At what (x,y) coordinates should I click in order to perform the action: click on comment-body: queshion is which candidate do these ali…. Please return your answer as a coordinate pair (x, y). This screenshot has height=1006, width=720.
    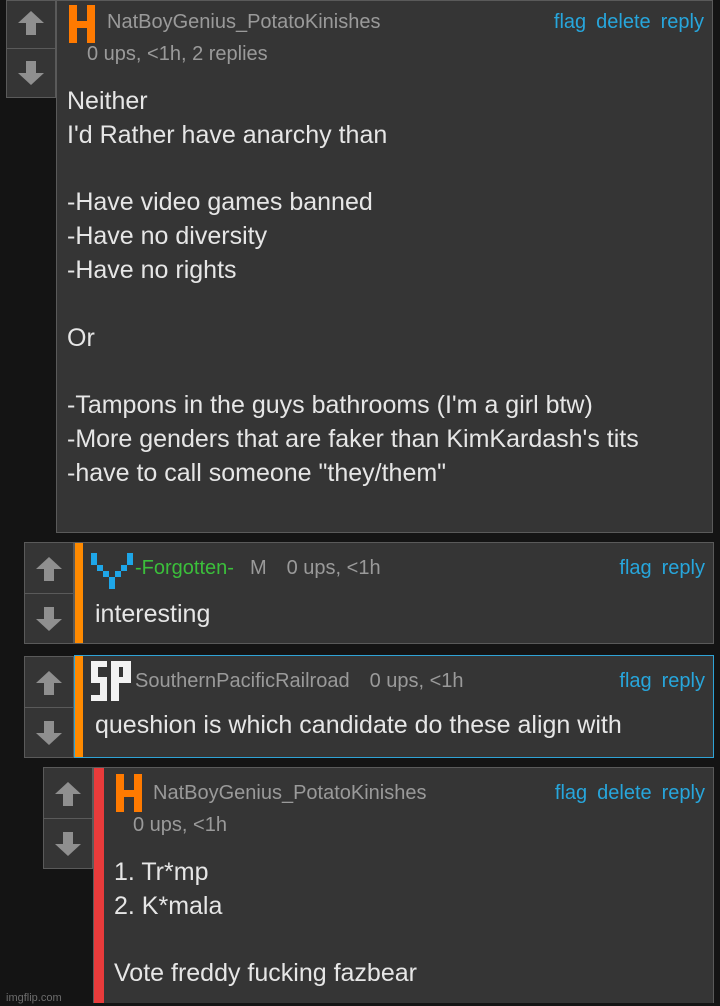
    Looking at the image, I should click on (358, 725).